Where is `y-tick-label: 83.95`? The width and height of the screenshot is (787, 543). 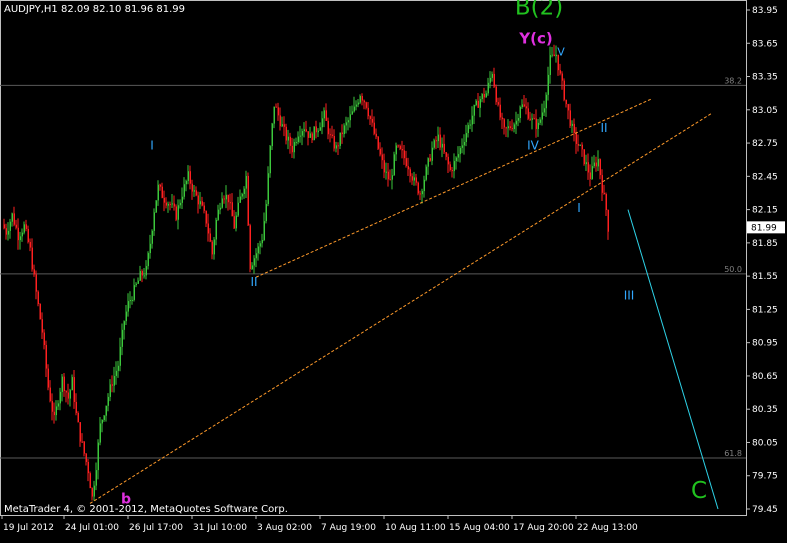
y-tick-label: 83.95 is located at coordinates (765, 11).